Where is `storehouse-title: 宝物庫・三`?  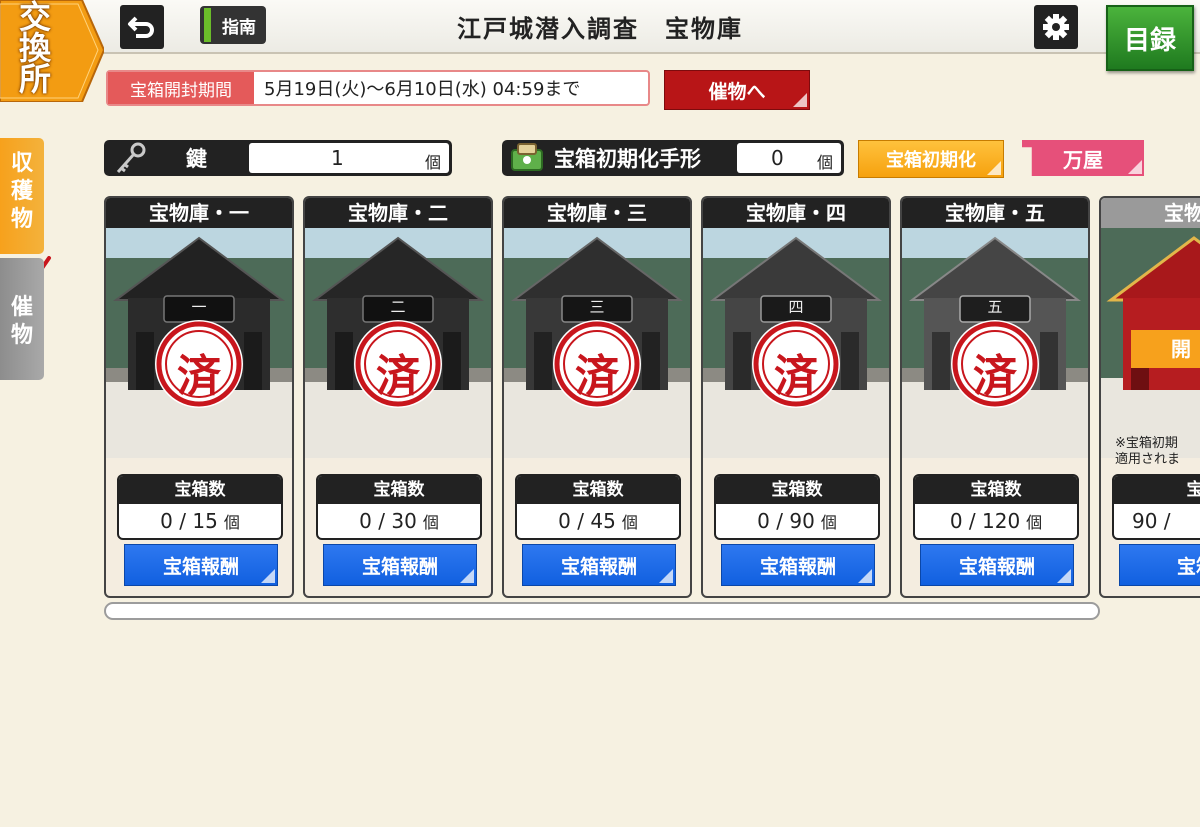
storehouse-title: 宝物庫・三 is located at coordinates (597, 213).